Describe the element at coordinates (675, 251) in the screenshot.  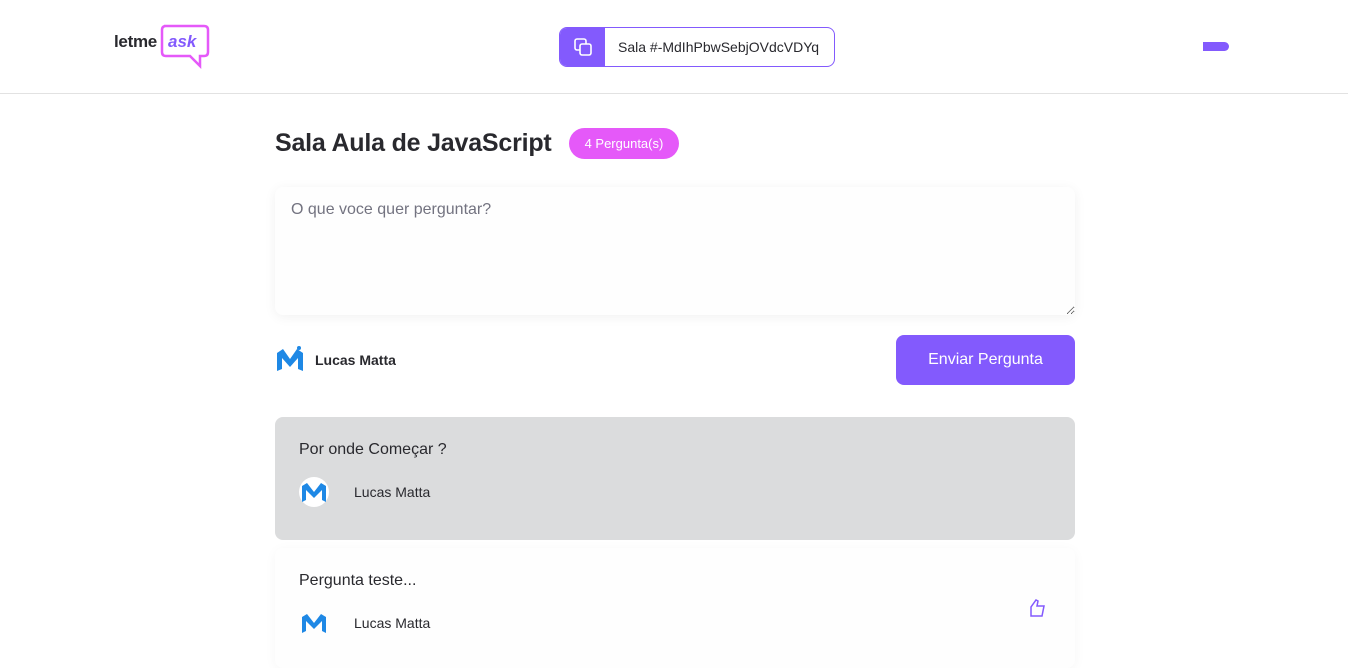
I see `question-input` at that location.